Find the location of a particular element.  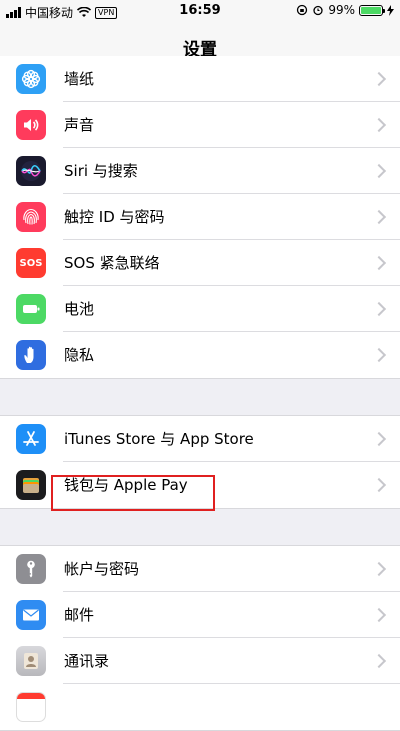

privacy-hand-icon is located at coordinates (31, 355).